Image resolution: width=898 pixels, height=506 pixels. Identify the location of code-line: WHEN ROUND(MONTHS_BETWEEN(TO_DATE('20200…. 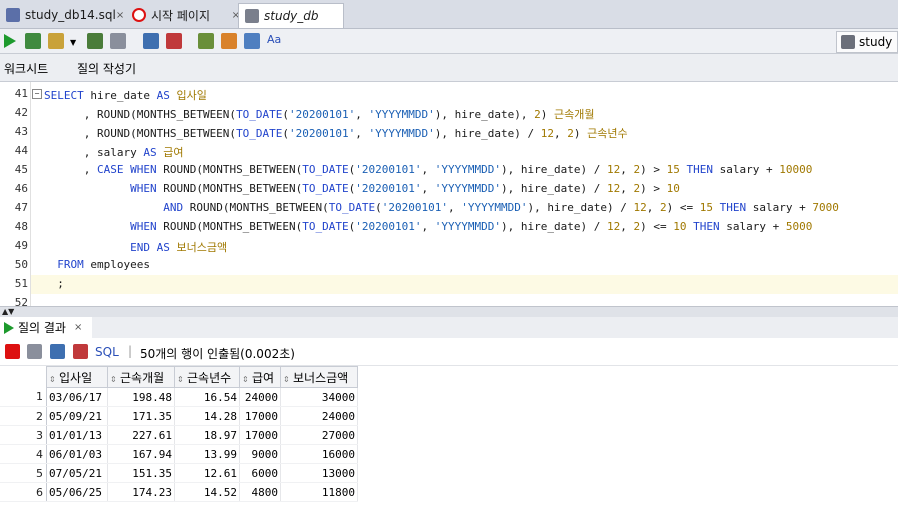
(405, 188).